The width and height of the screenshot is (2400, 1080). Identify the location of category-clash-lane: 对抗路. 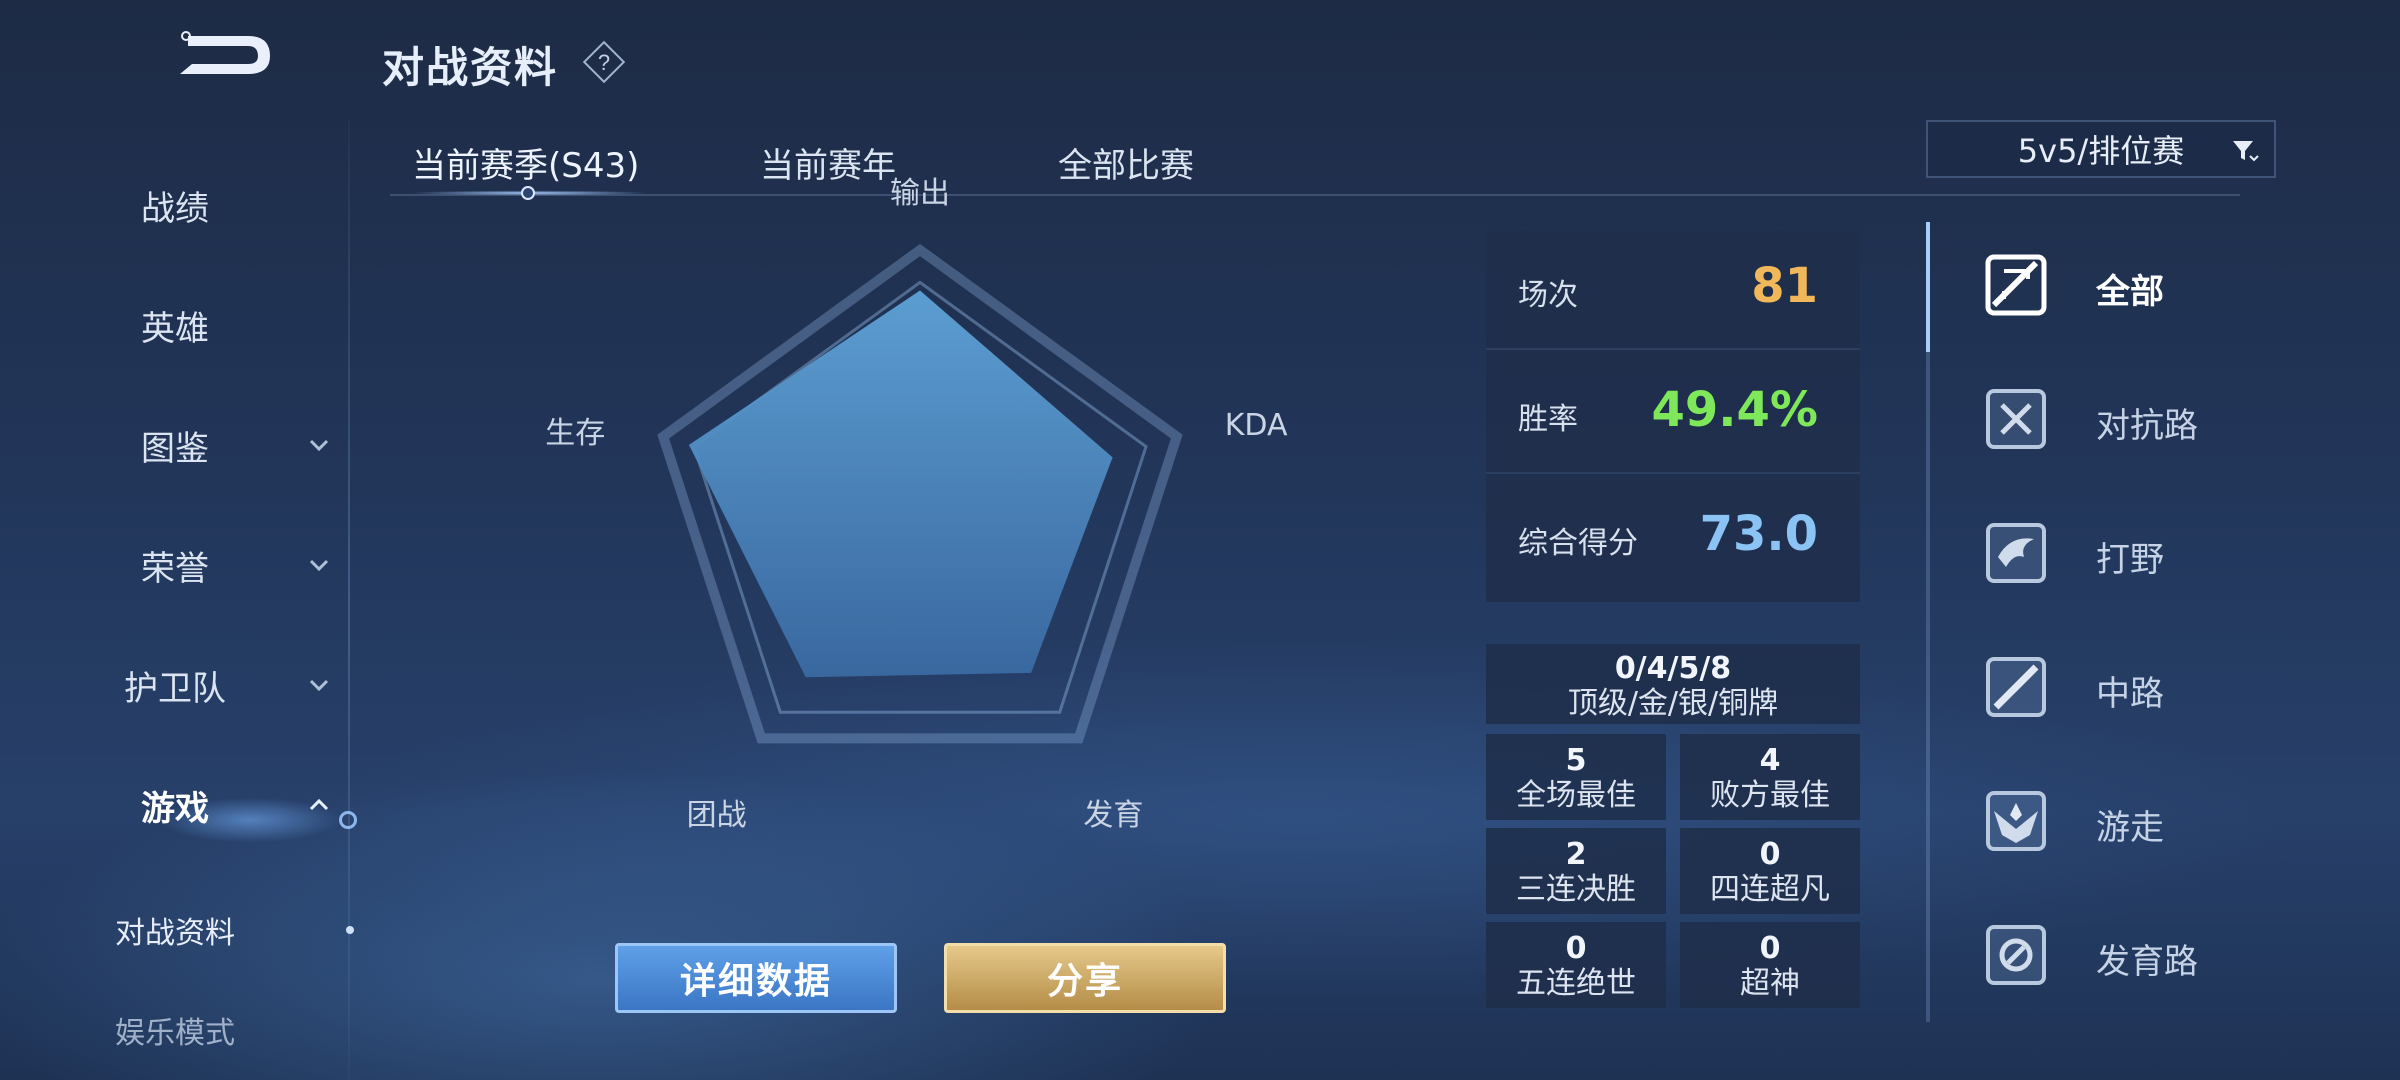
(2130, 419).